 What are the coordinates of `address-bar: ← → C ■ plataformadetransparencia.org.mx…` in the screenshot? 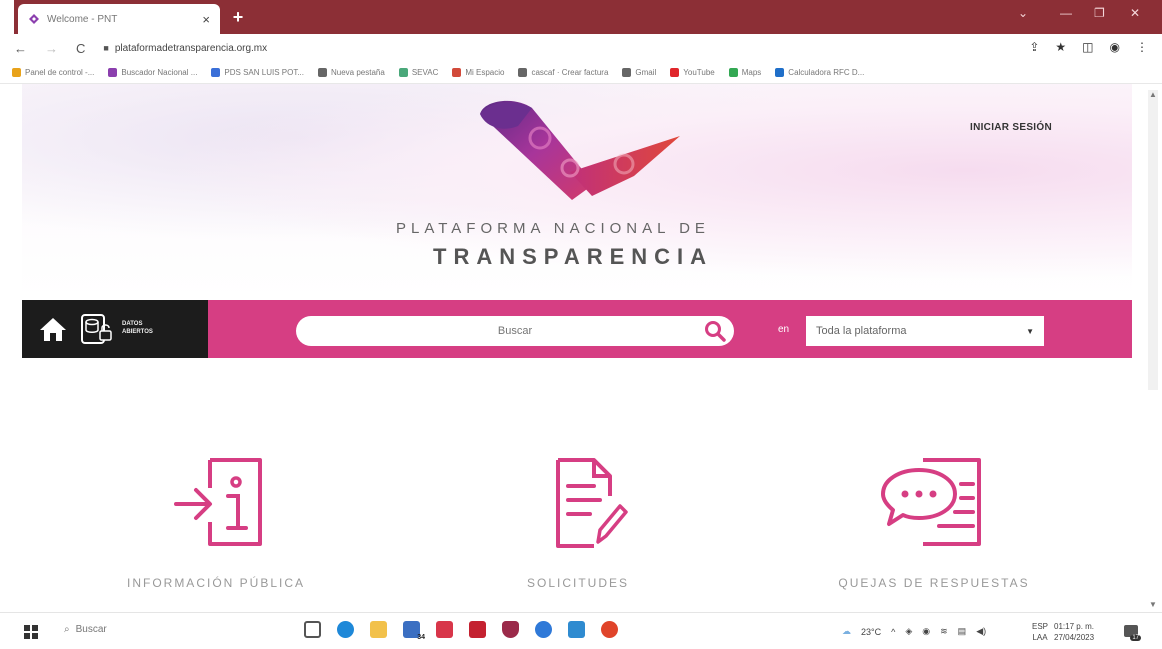 It's located at (581, 48).